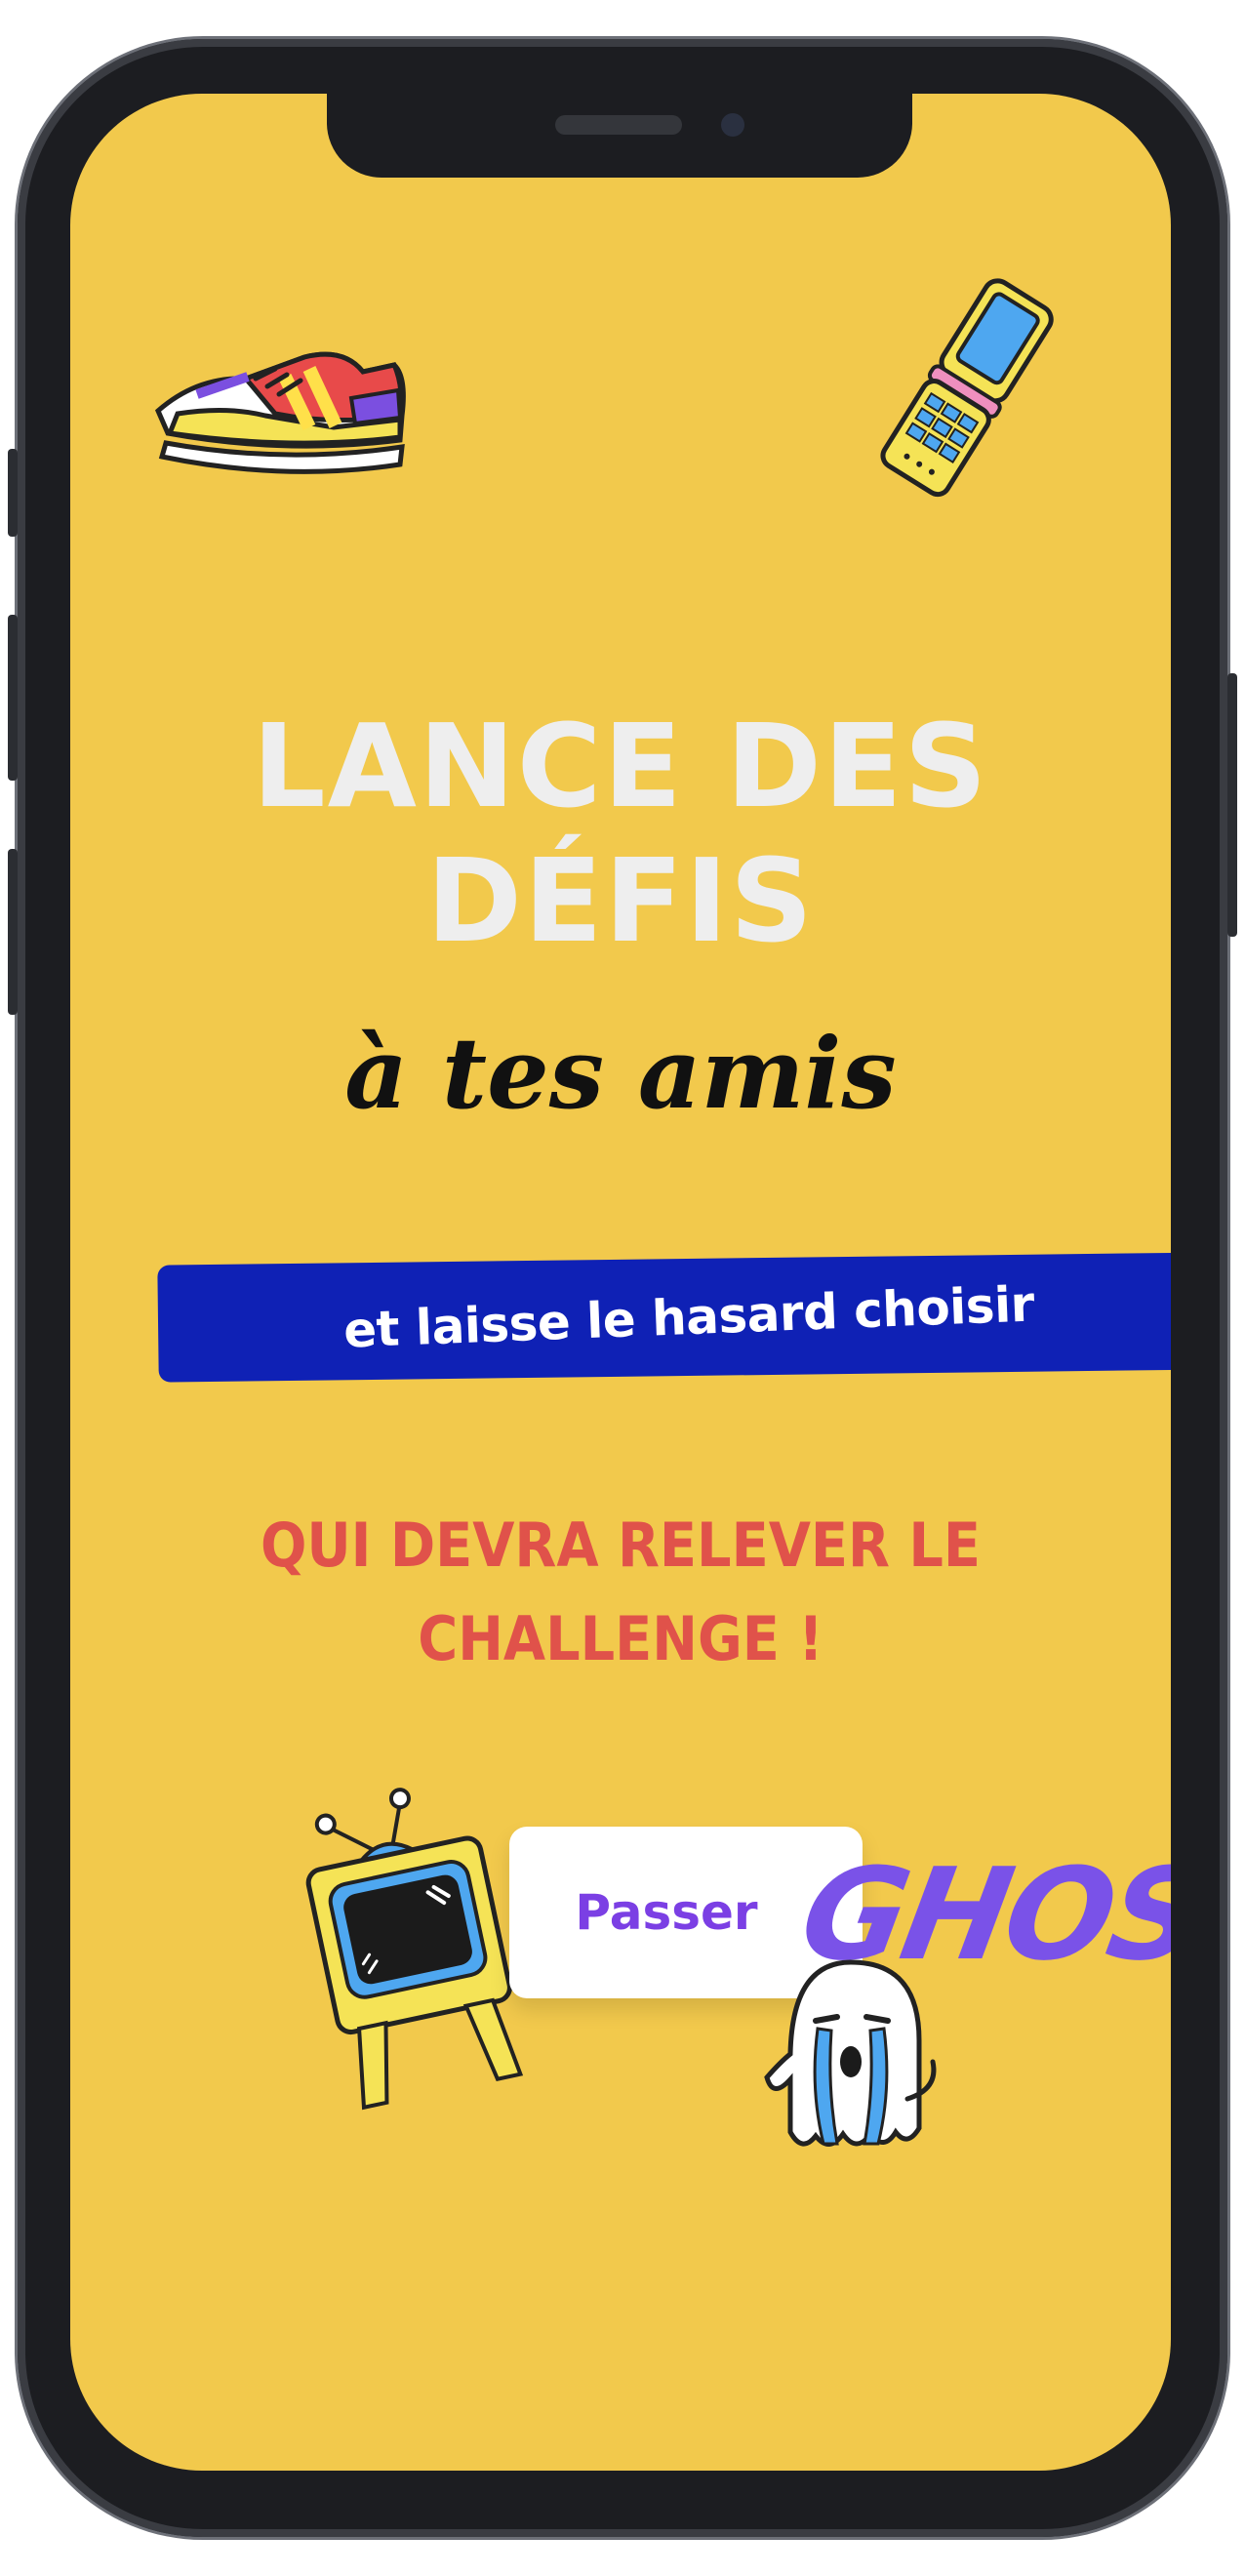 The width and height of the screenshot is (1245, 2576). Describe the element at coordinates (13, 493) in the screenshot. I see `mute-switch` at that location.